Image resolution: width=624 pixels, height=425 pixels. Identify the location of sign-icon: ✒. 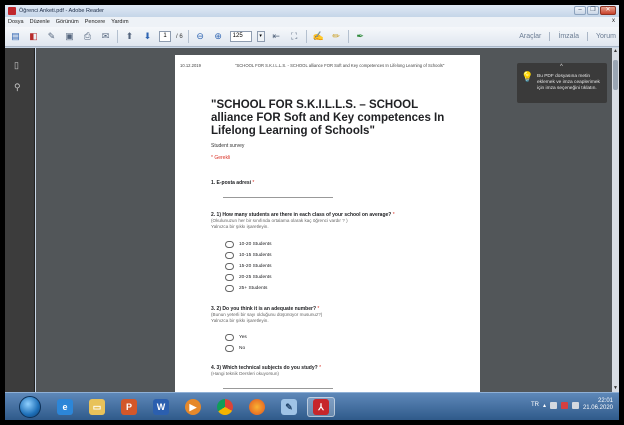
(360, 36).